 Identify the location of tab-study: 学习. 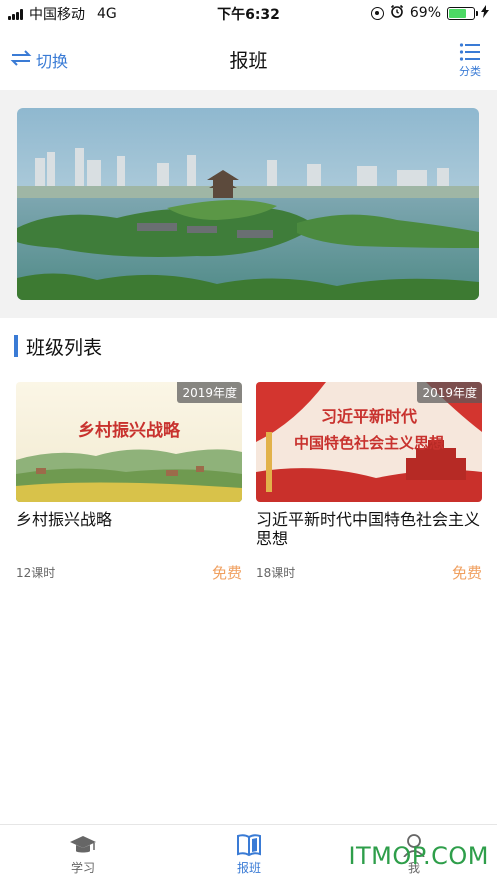
(83, 853).